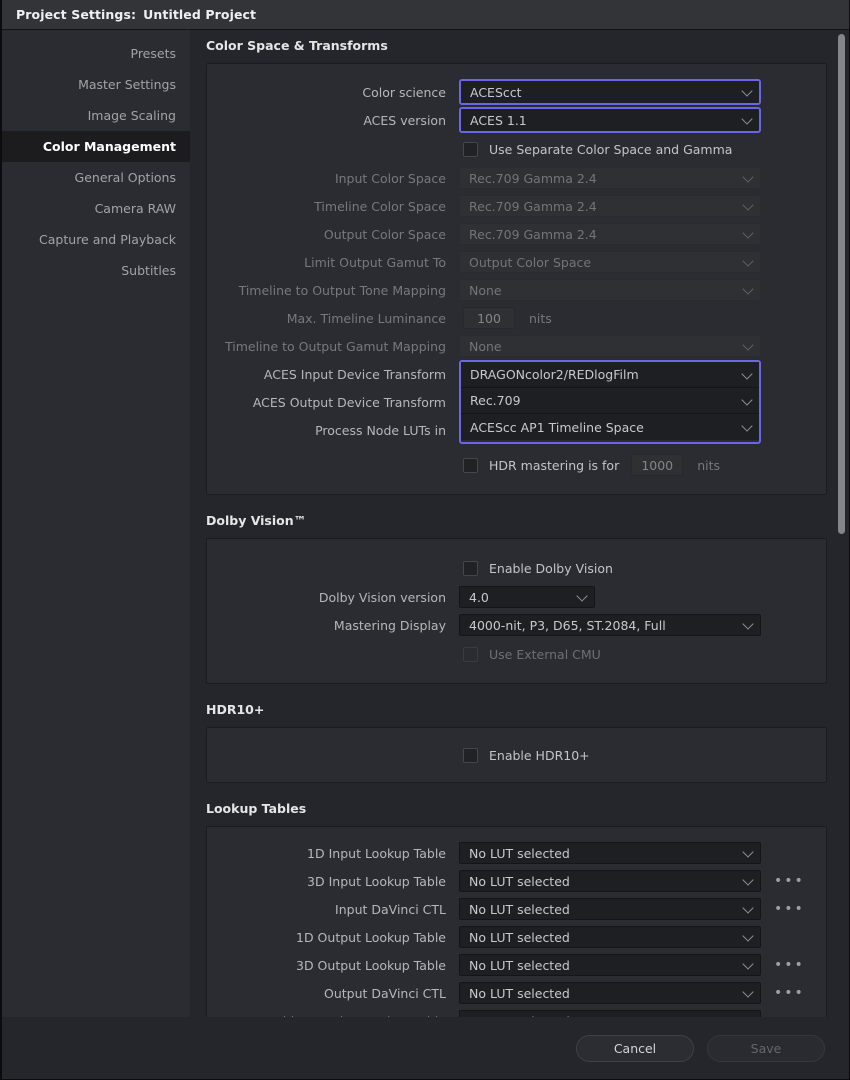 Image resolution: width=850 pixels, height=1080 pixels. What do you see at coordinates (611, 149) in the screenshot?
I see `label-use-separate-color-space: Use Separate Color Space and Gamma` at bounding box center [611, 149].